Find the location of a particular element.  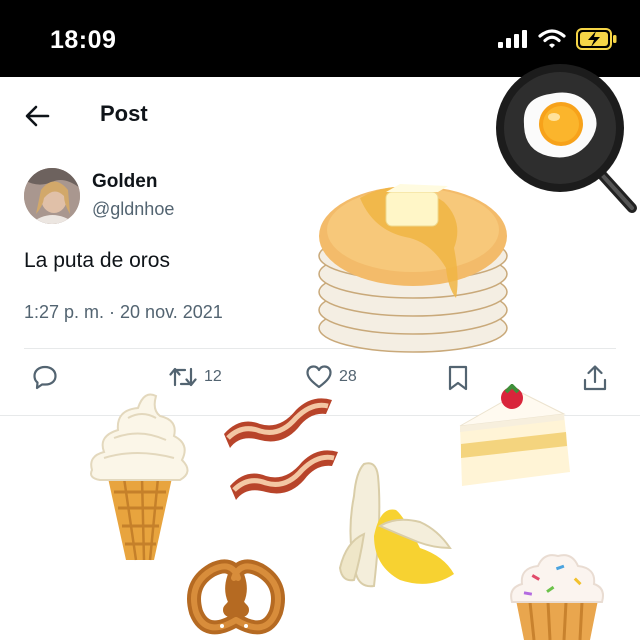

pancakes-icon is located at coordinates (413, 268).